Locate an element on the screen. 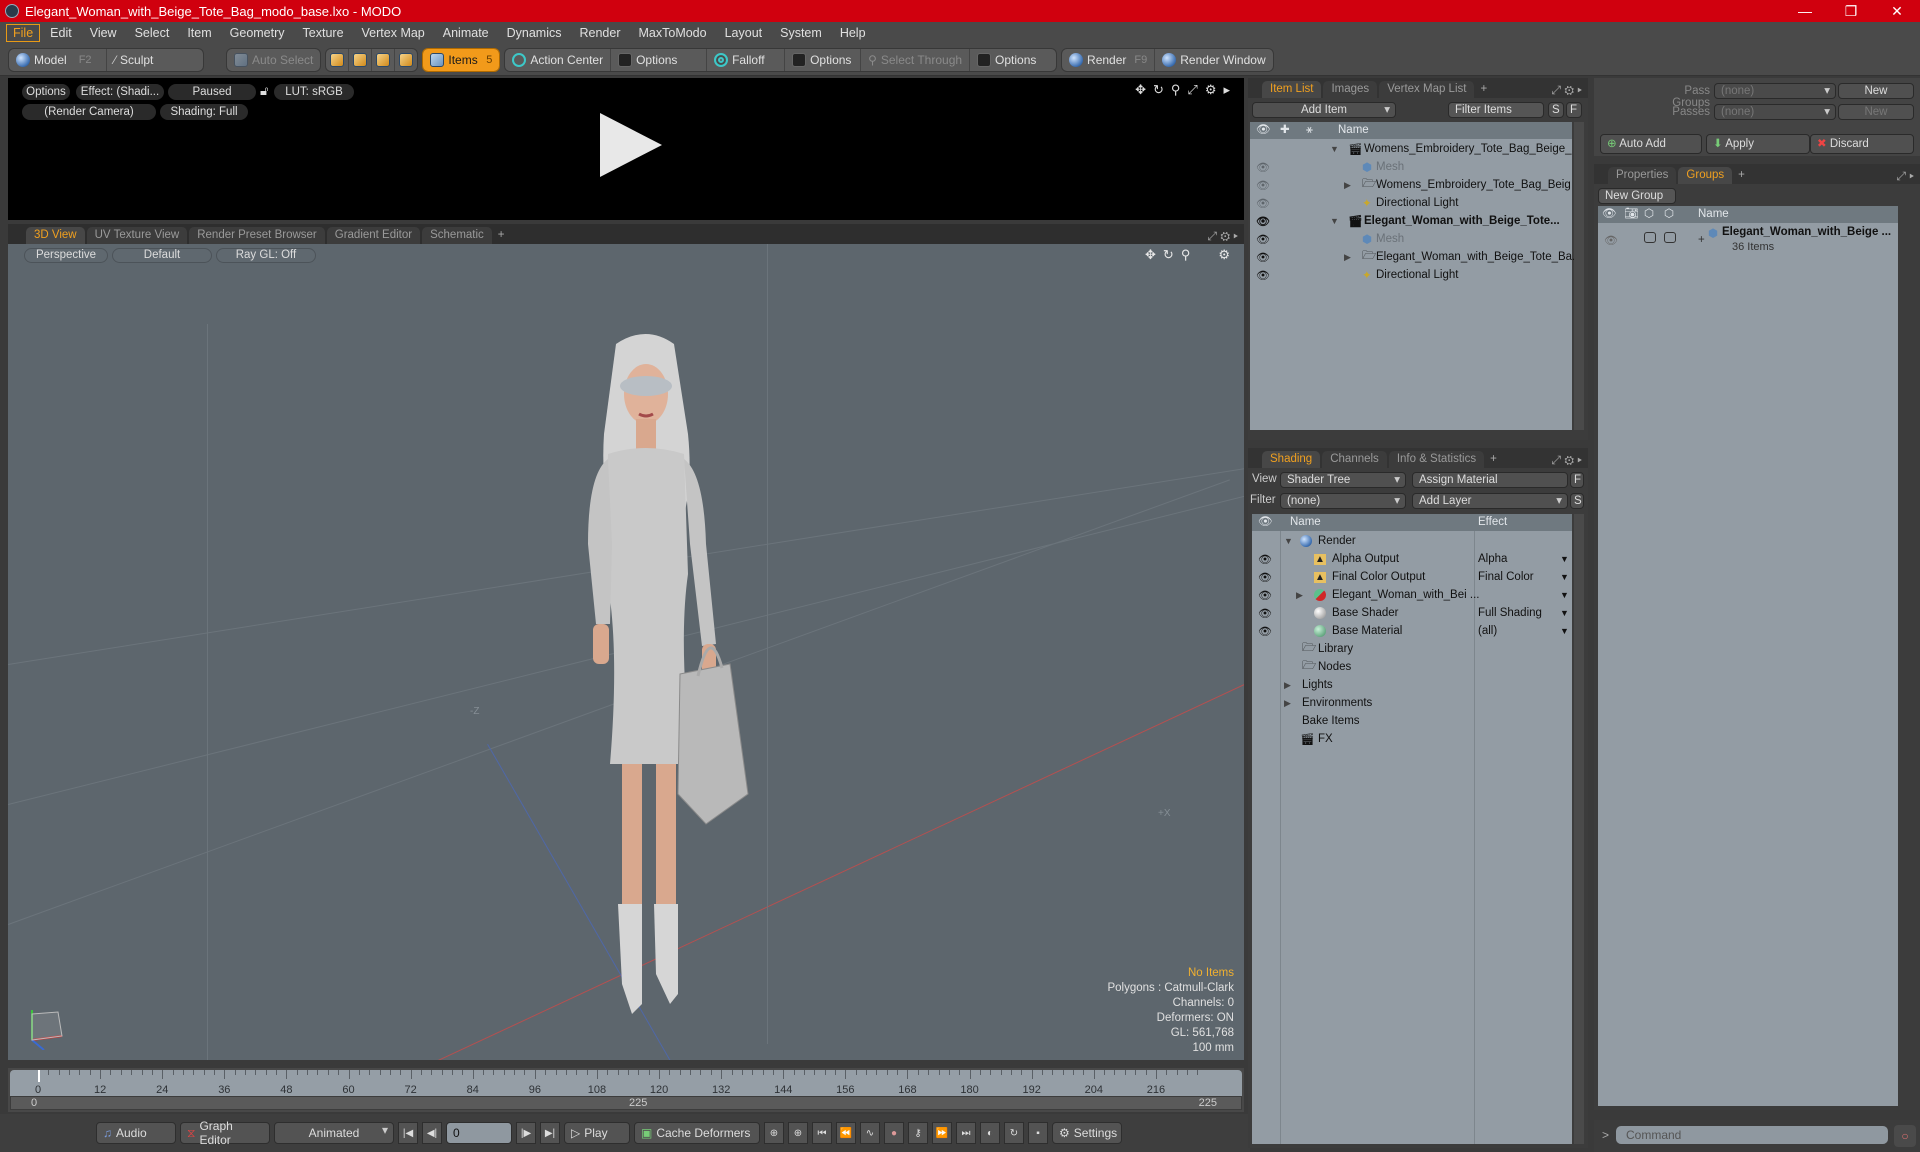 This screenshot has height=1152, width=1920. add-tab-button: + is located at coordinates (501, 235).